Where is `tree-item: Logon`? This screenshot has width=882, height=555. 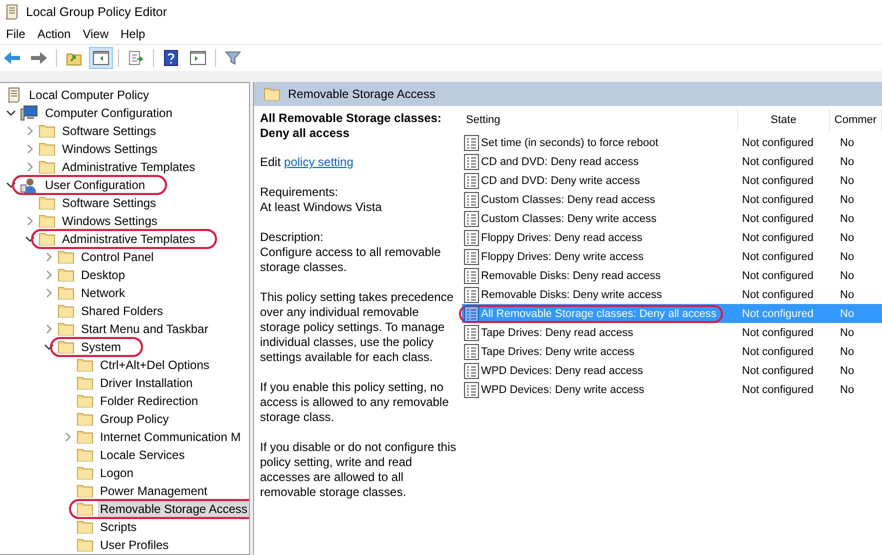 tree-item: Logon is located at coordinates (117, 473).